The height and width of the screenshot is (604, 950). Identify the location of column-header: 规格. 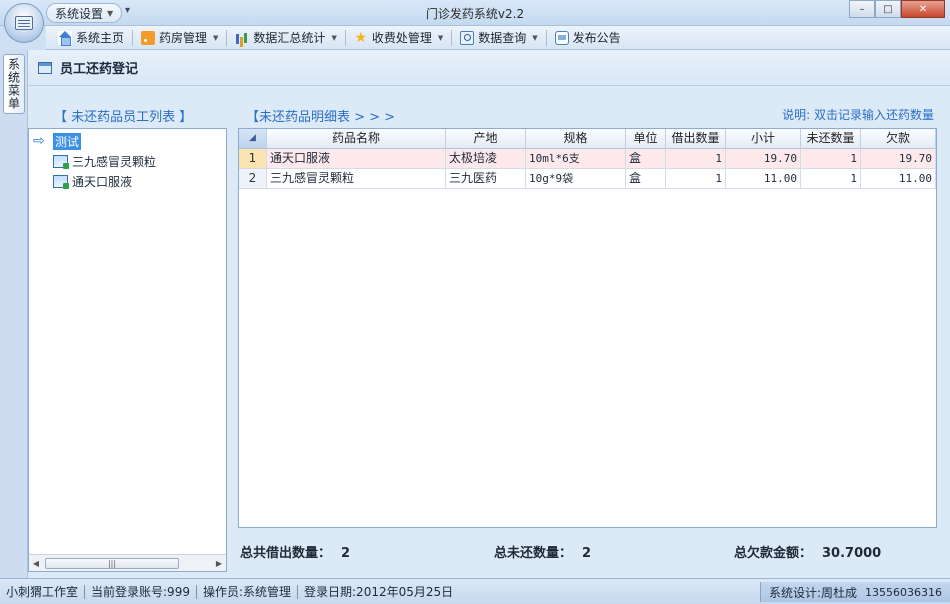
(576, 139).